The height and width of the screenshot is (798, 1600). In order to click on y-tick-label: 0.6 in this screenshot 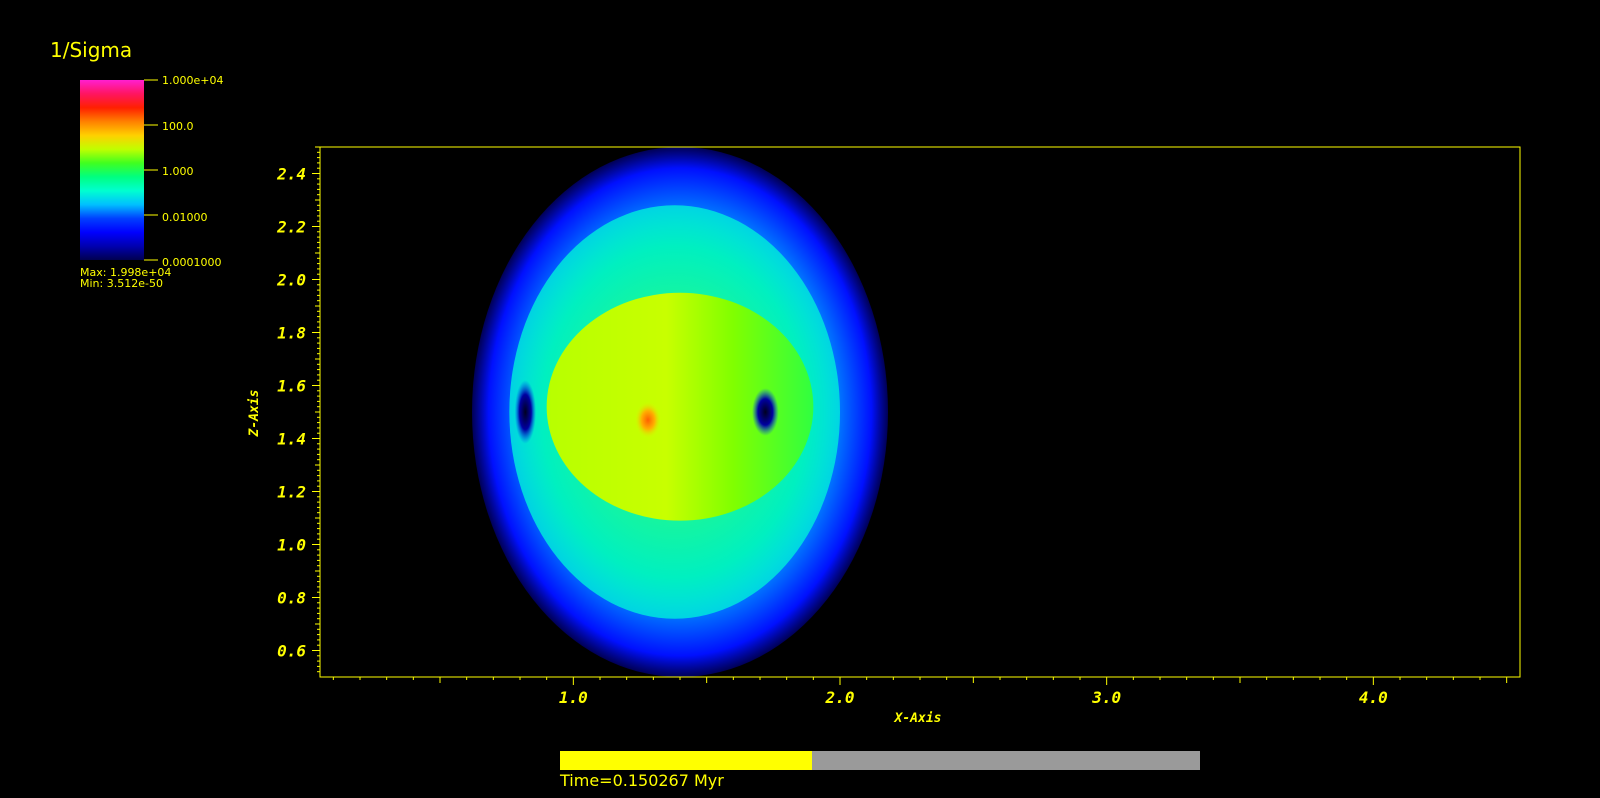, I will do `click(291, 651)`.